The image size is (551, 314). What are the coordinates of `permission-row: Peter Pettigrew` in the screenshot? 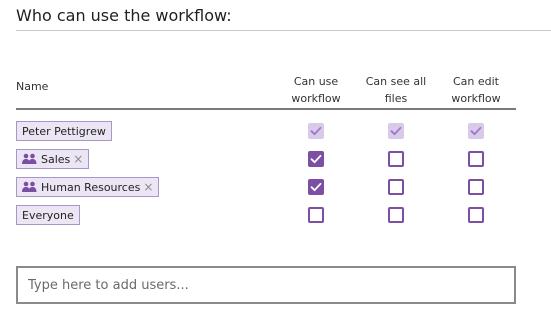 It's located at (266, 132).